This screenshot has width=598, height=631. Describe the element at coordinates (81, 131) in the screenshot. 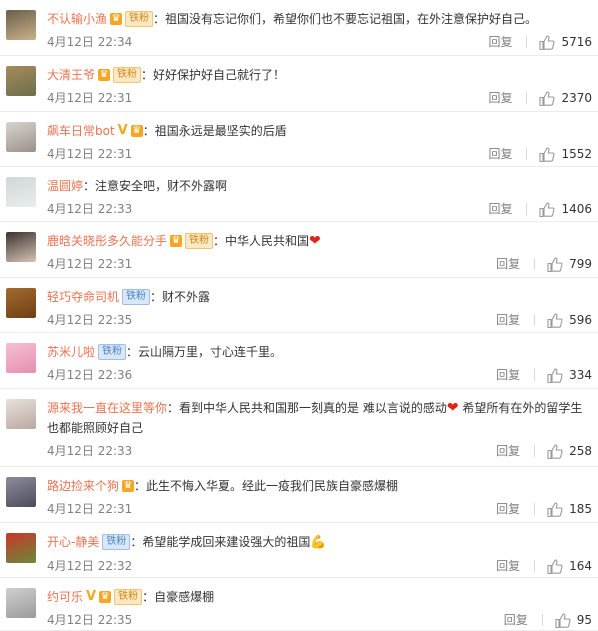

I see `username-link: 飙车日常bot` at that location.